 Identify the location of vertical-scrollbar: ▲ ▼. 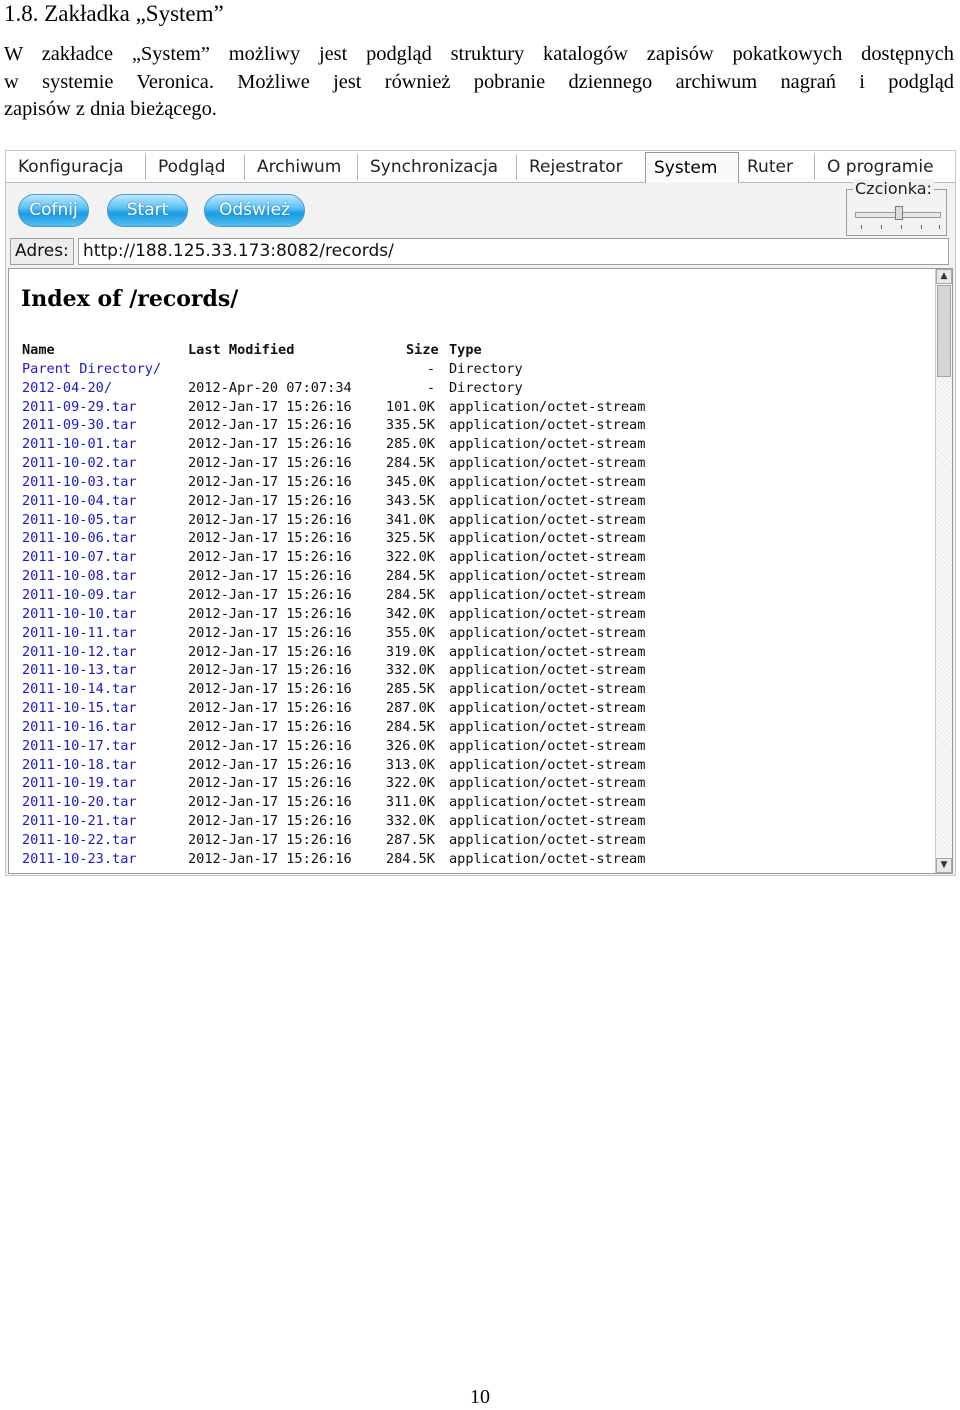
(943, 571).